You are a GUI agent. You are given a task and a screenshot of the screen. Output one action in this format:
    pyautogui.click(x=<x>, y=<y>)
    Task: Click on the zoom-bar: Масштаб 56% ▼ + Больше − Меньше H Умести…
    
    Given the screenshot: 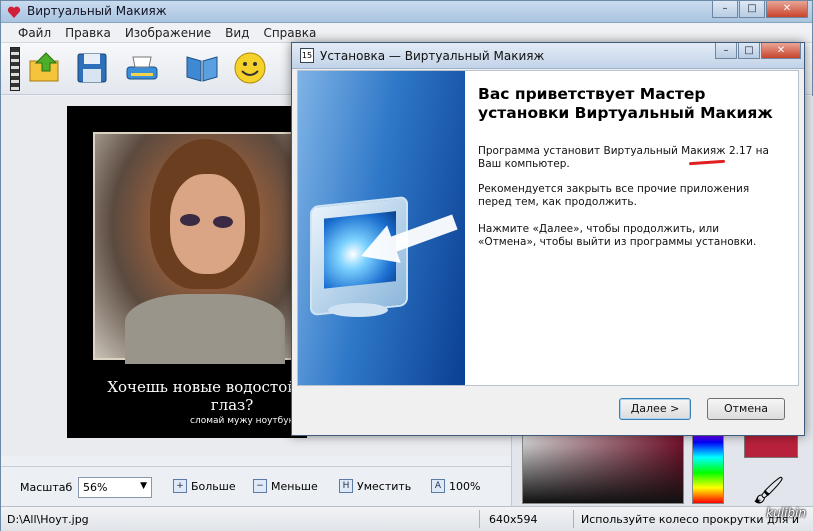 What is the action you would take?
    pyautogui.click(x=256, y=486)
    